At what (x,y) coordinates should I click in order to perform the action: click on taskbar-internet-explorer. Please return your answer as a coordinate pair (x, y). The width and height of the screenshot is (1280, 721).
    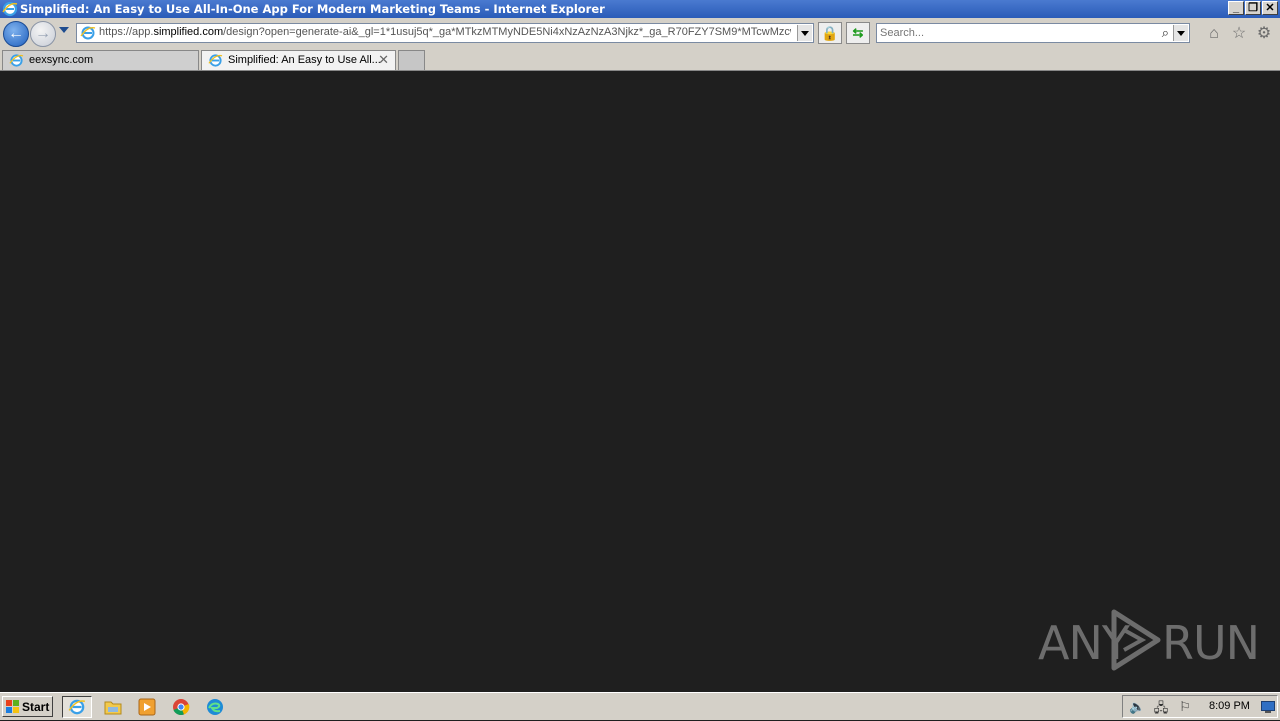
    Looking at the image, I should click on (77, 707).